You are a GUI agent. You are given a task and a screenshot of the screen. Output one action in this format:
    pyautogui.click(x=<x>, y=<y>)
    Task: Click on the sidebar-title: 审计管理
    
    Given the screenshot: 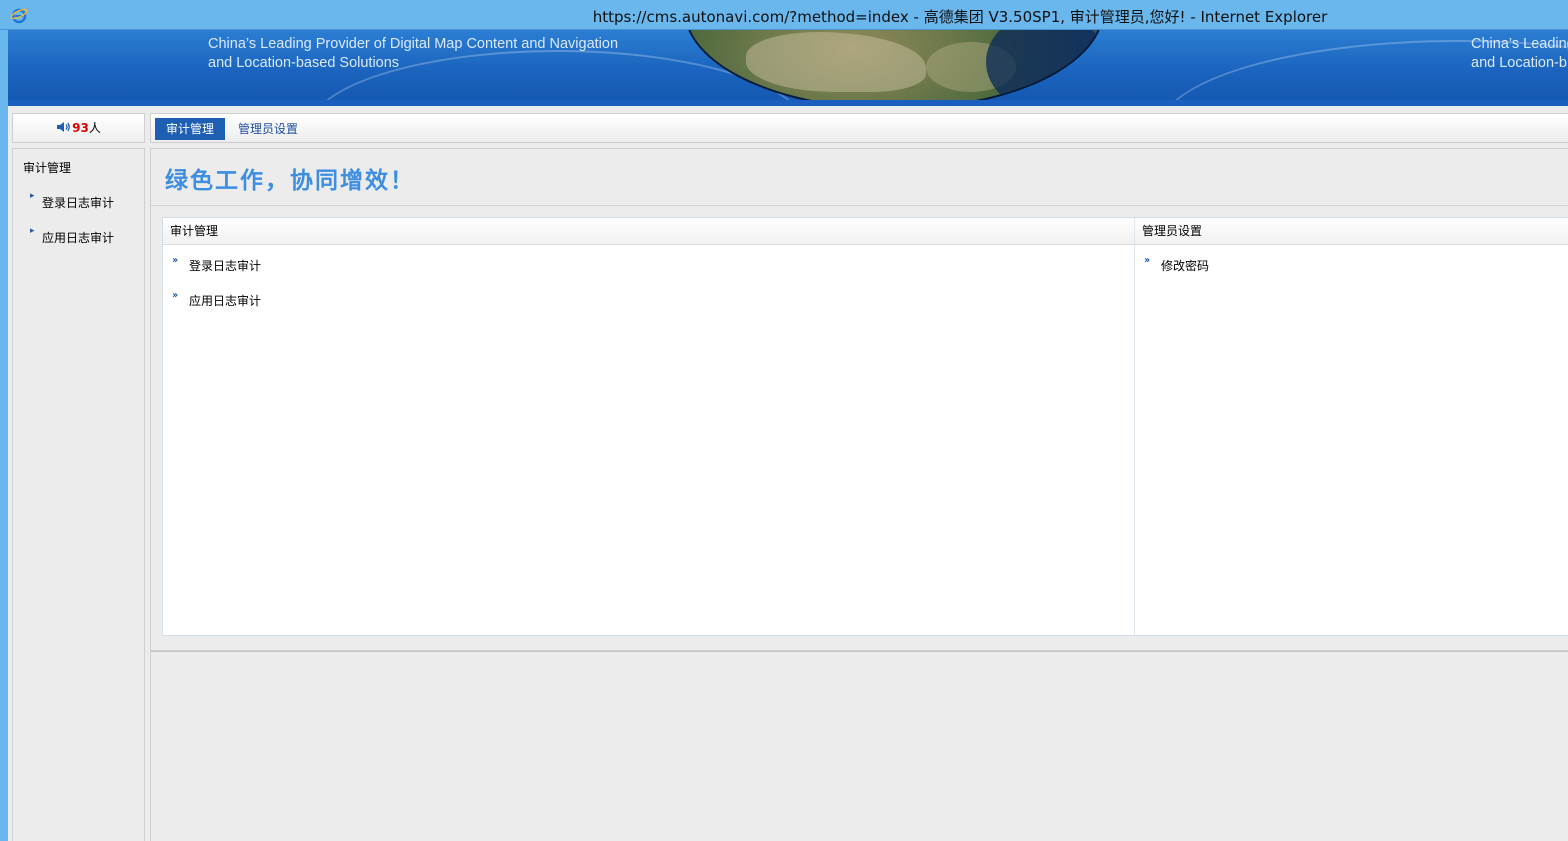 What is the action you would take?
    pyautogui.click(x=47, y=168)
    